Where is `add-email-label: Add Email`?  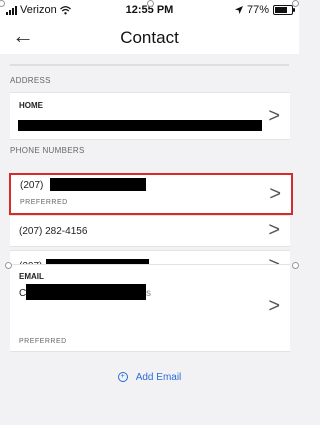 add-email-label: Add Email is located at coordinates (158, 377).